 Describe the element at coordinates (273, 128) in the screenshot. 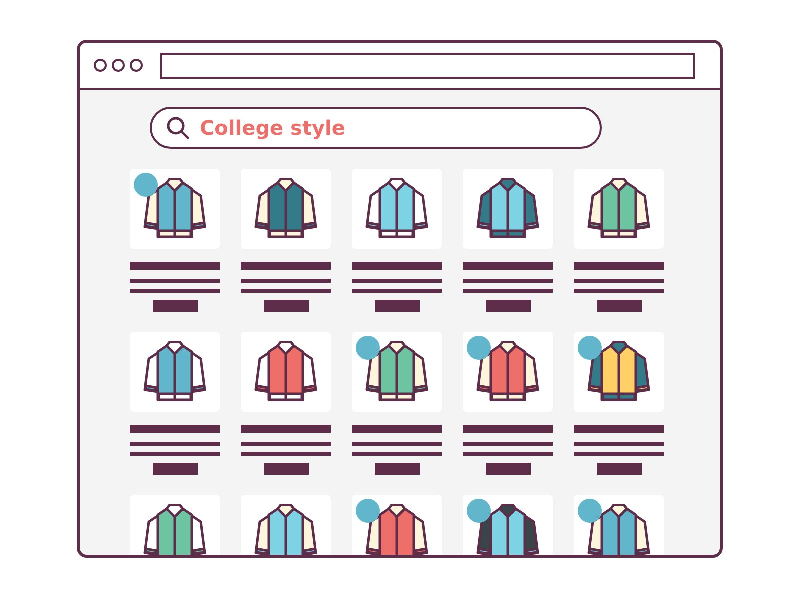

I see `search-text: College style` at that location.